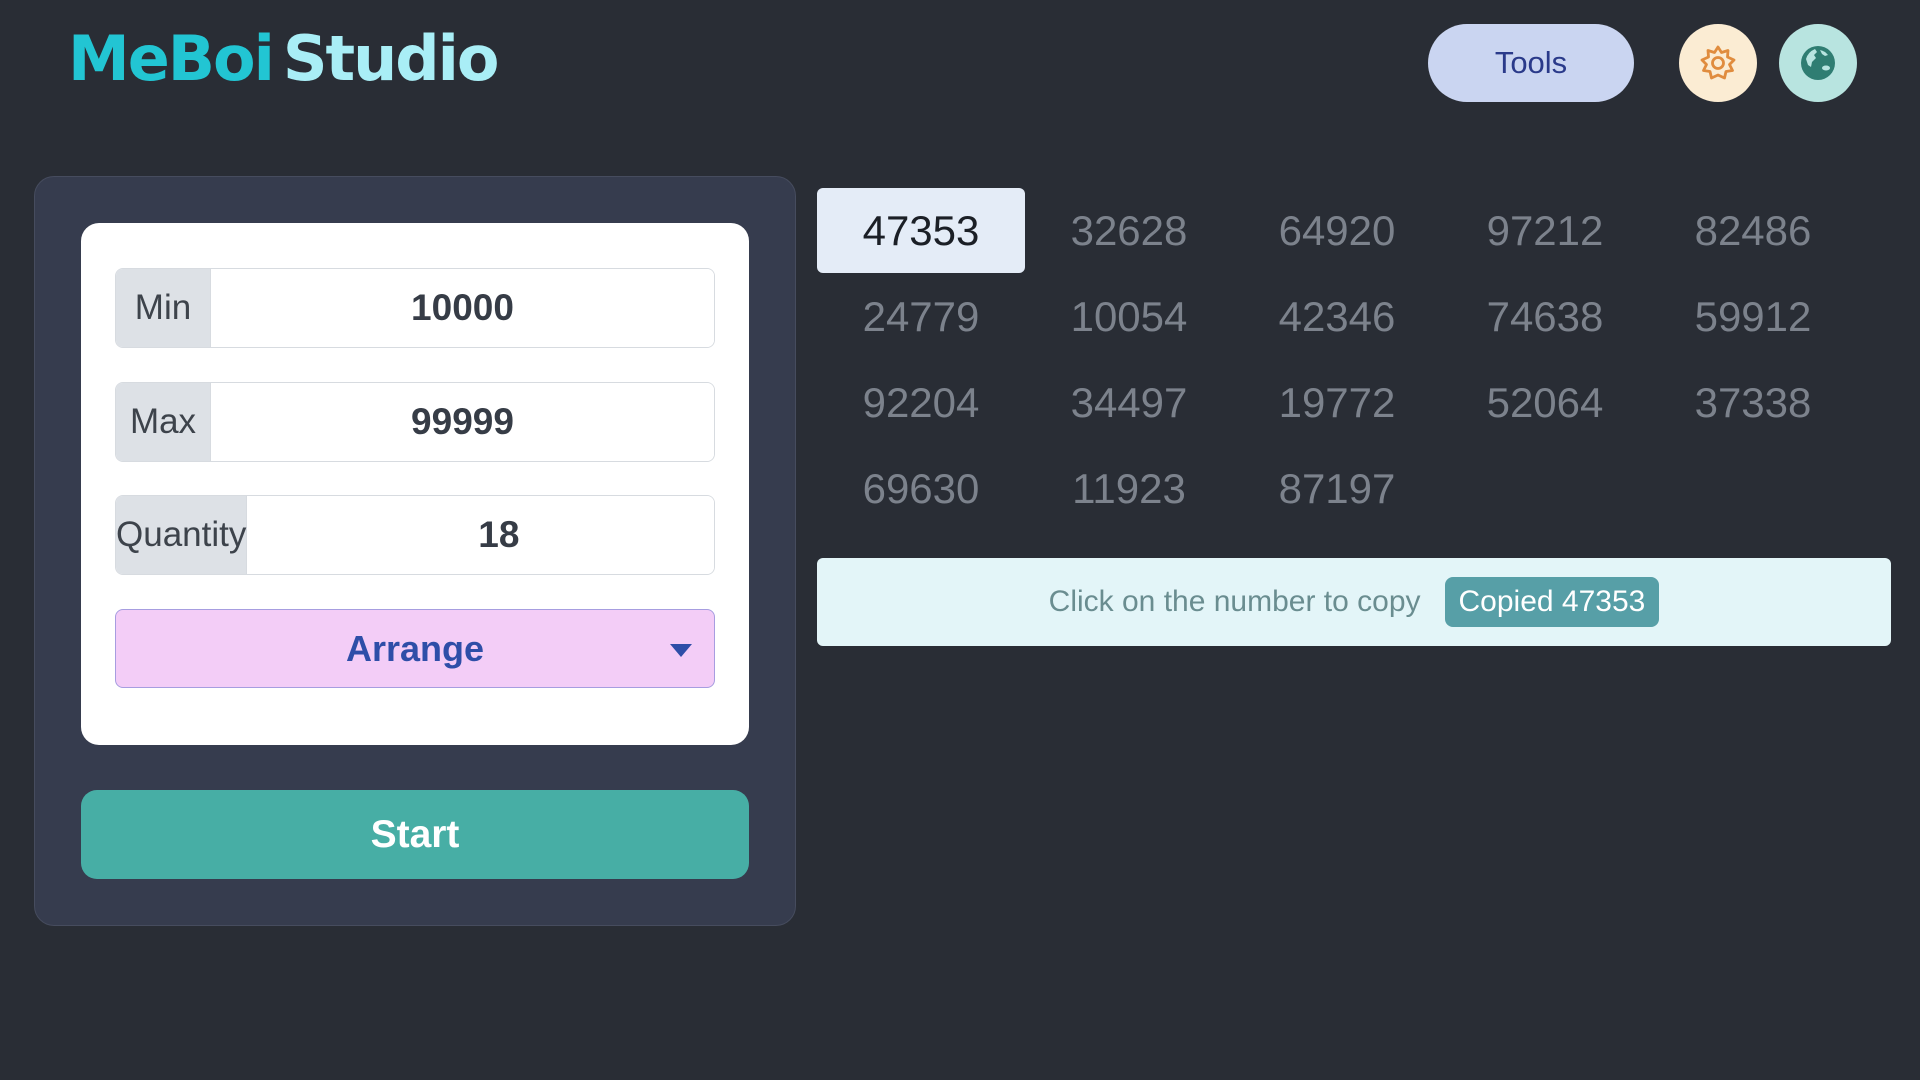 The image size is (1920, 1080). Describe the element at coordinates (1337, 402) in the screenshot. I see `result-number: 19772` at that location.